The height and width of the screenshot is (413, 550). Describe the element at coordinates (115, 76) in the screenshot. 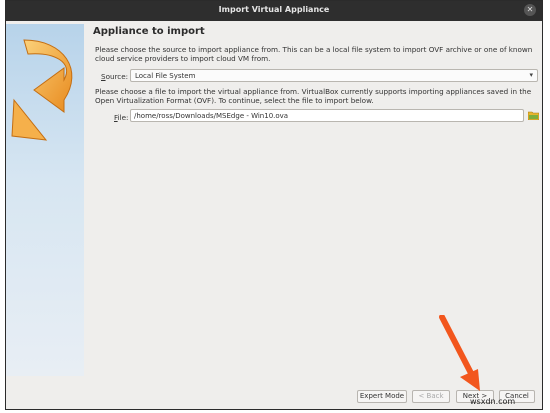

I see `source-label: Source:` at that location.